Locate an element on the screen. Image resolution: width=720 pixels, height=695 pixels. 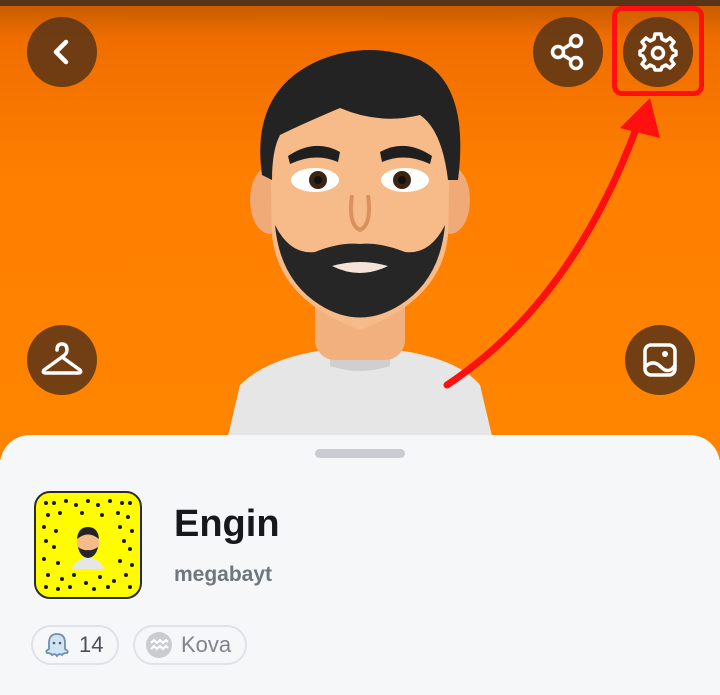
snapcode-dots is located at coordinates (88, 545).